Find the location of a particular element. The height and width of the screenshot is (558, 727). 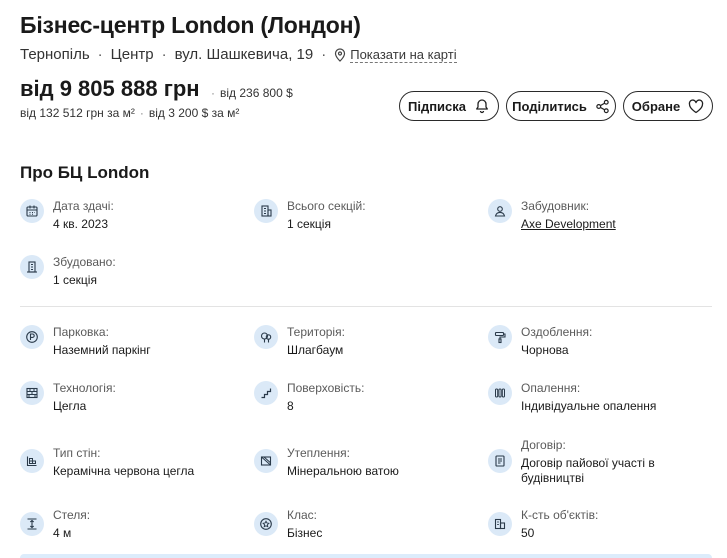

street: вул. Шашкевича, 19 is located at coordinates (244, 54).